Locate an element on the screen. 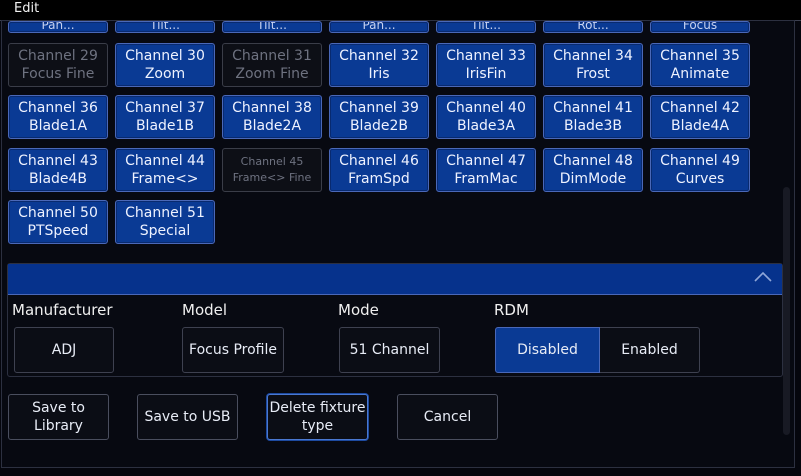  channel-number: Channel 47 is located at coordinates (486, 161).